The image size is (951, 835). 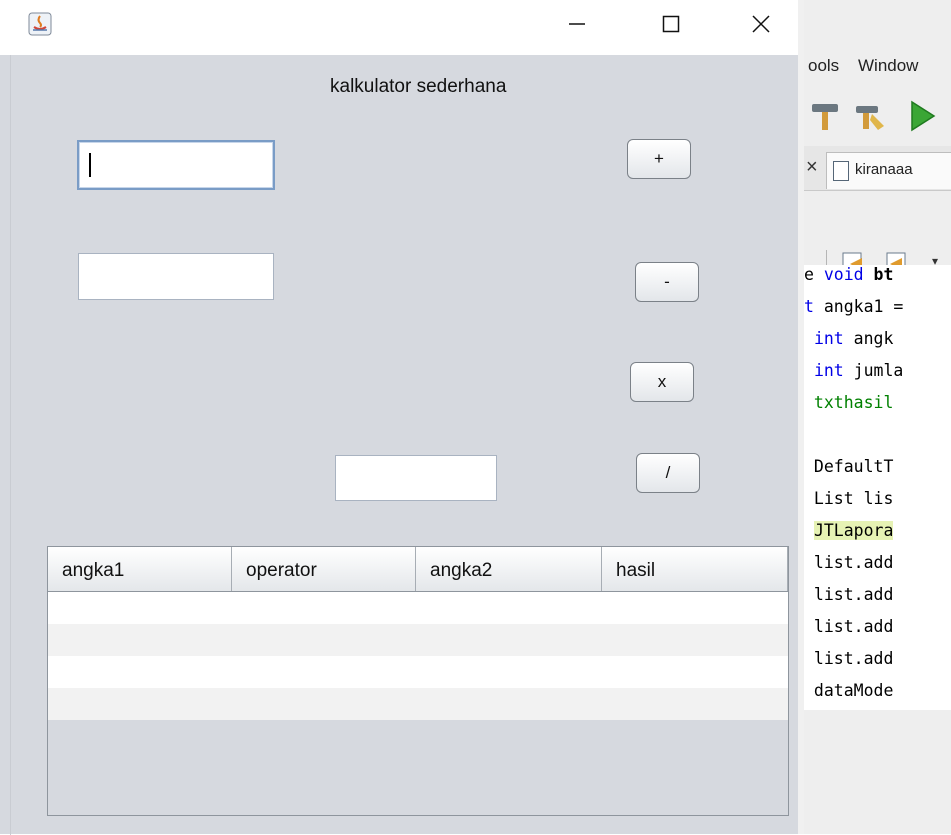 What do you see at coordinates (877, 772) in the screenshot?
I see `ide-bottom-panel` at bounding box center [877, 772].